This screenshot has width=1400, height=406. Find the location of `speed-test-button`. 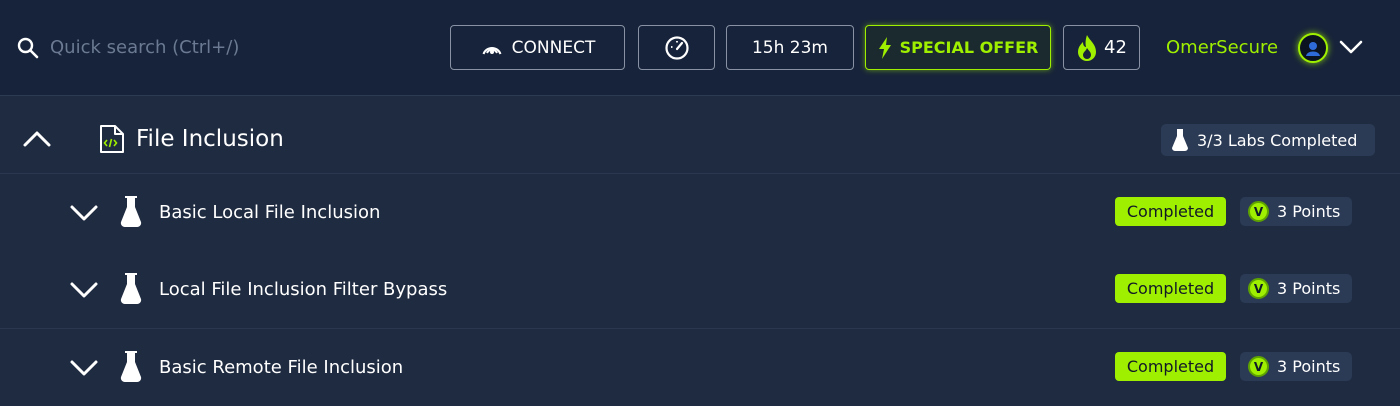

speed-test-button is located at coordinates (676, 47).